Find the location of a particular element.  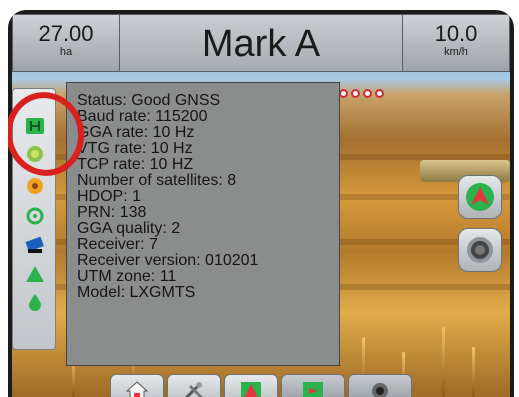

speed-unit: km/h is located at coordinates (456, 52).